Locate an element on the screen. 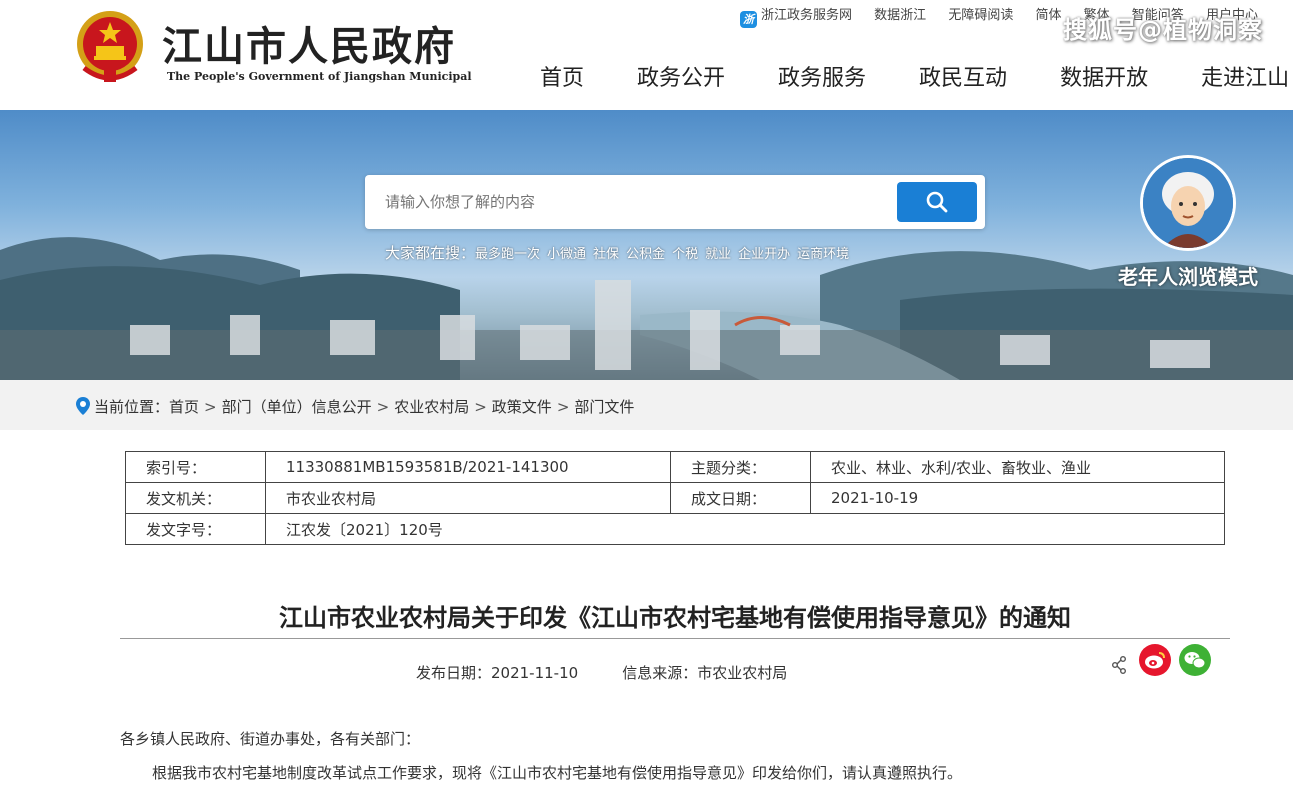 The width and height of the screenshot is (1293, 786). nav-home: 首页 is located at coordinates (562, 76).